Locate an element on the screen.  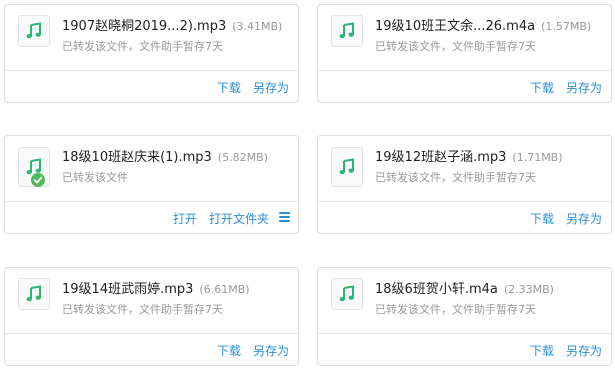
check-circle-icon is located at coordinates (38, 180).